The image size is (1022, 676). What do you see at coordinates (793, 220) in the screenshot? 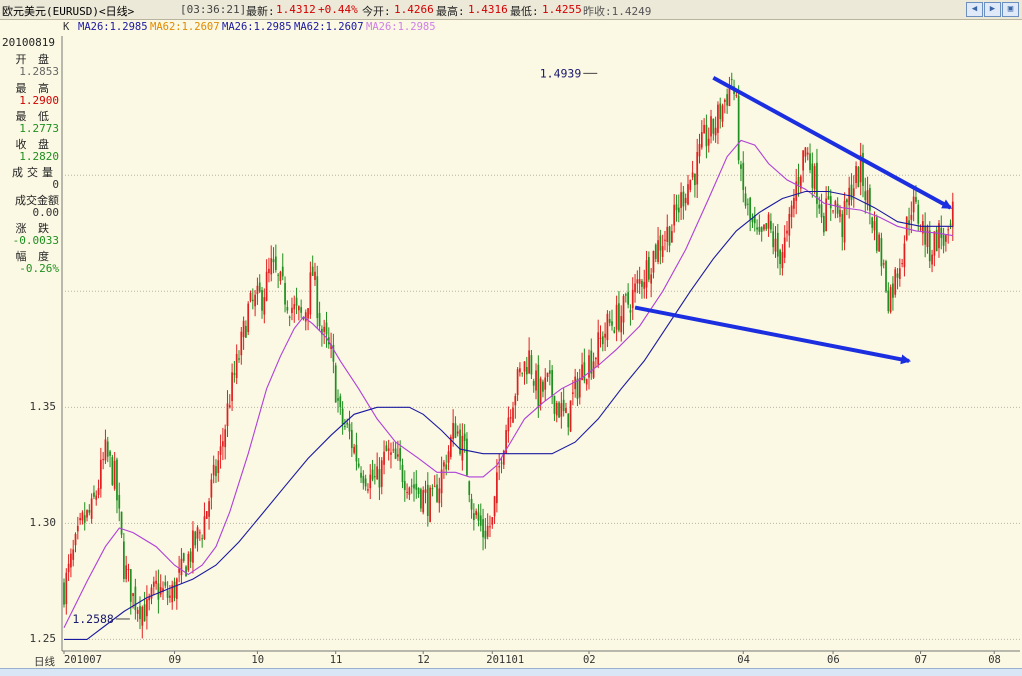
I see `trend-line-layer` at bounding box center [793, 220].